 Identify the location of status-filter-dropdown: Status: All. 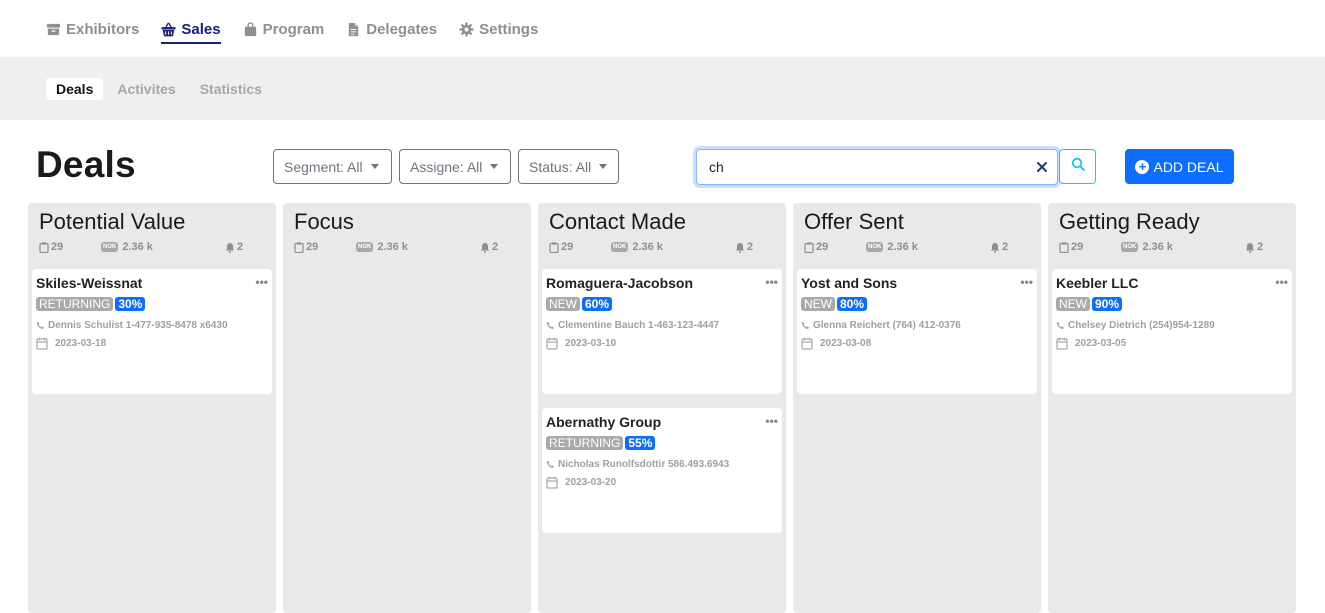
(568, 166).